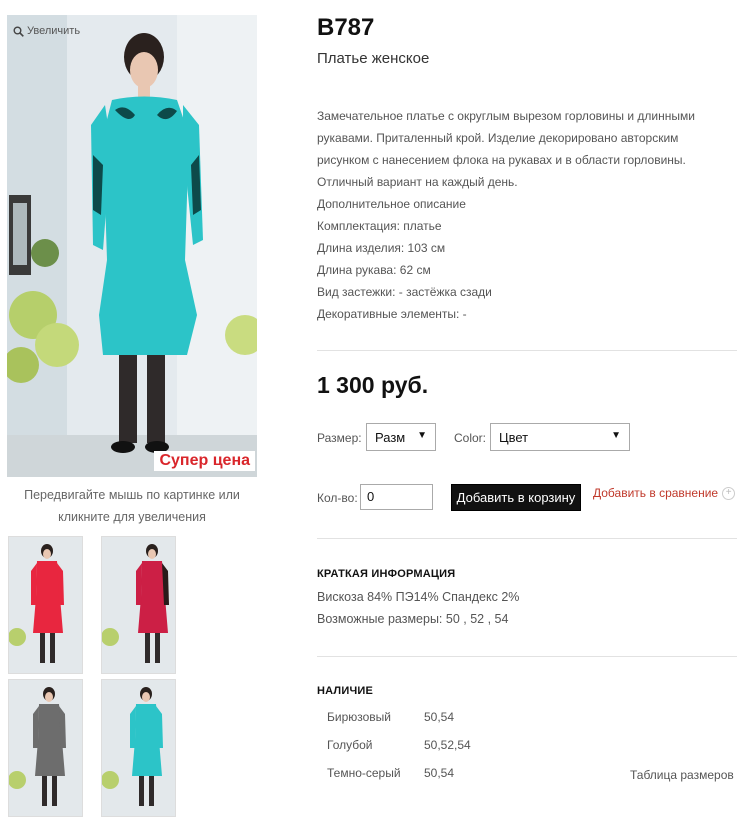  I want to click on image-hint-line: кликните для увеличения, so click(132, 517).